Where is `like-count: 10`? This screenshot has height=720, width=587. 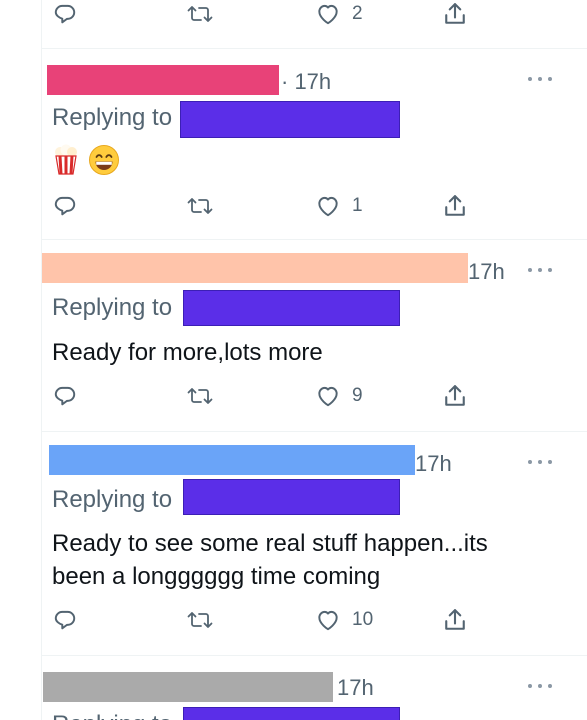
like-count: 10 is located at coordinates (363, 619).